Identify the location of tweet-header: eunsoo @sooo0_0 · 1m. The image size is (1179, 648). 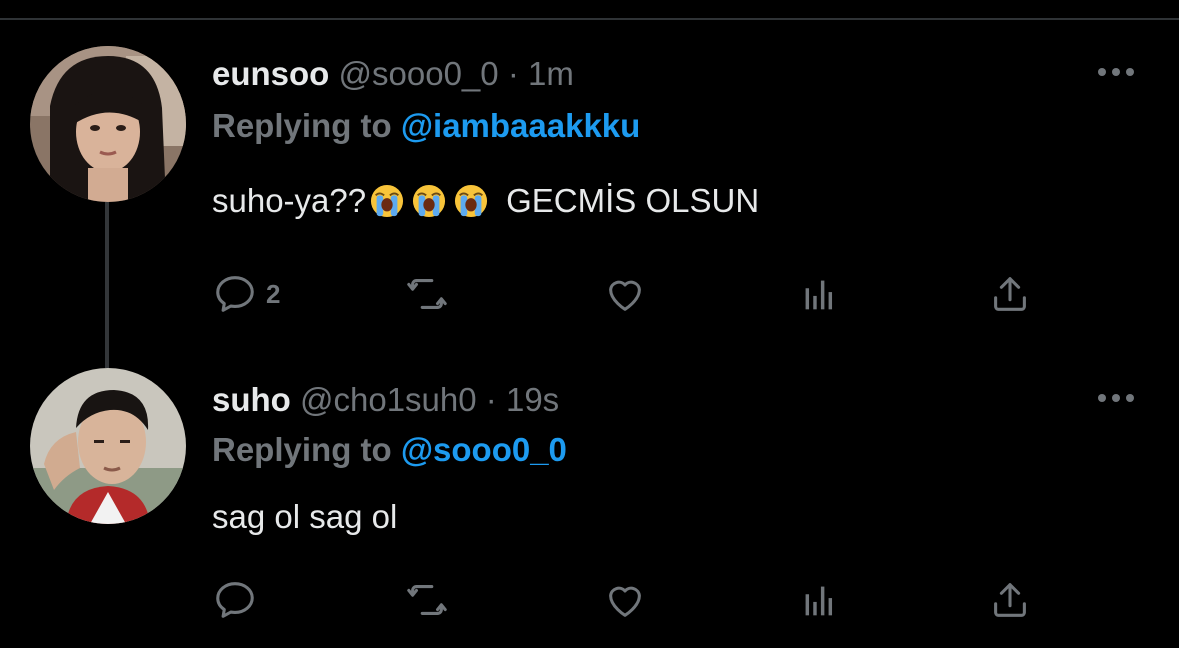
(393, 74).